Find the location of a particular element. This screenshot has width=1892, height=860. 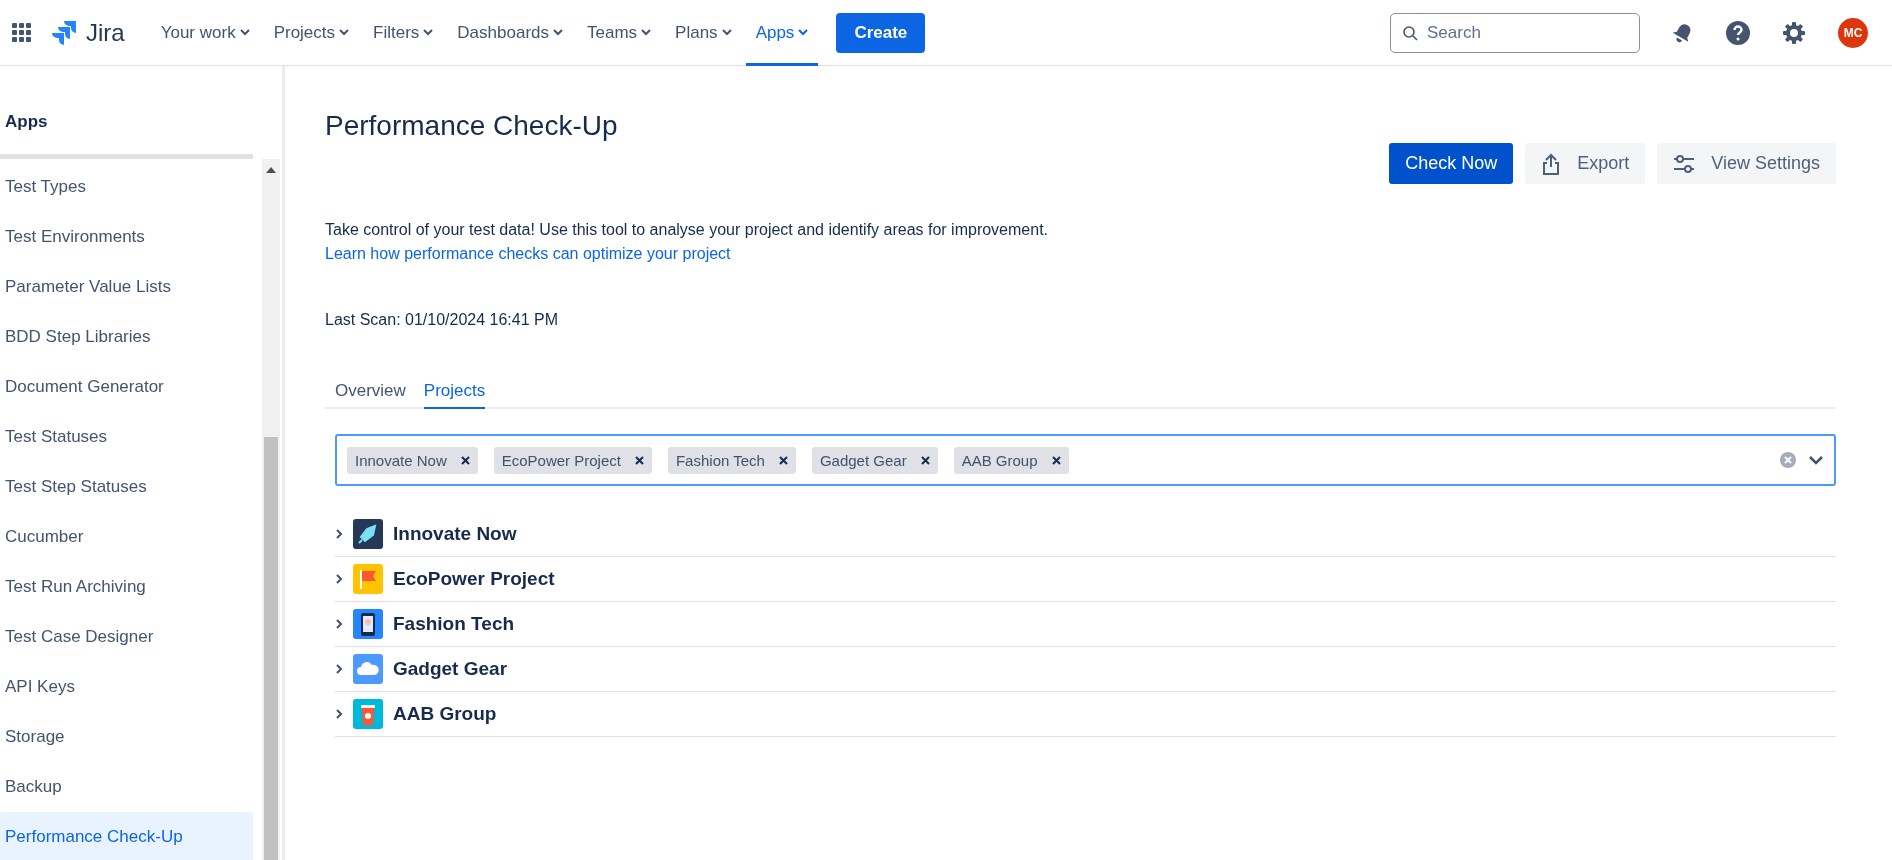

project-name: EcoPower Project is located at coordinates (474, 579).